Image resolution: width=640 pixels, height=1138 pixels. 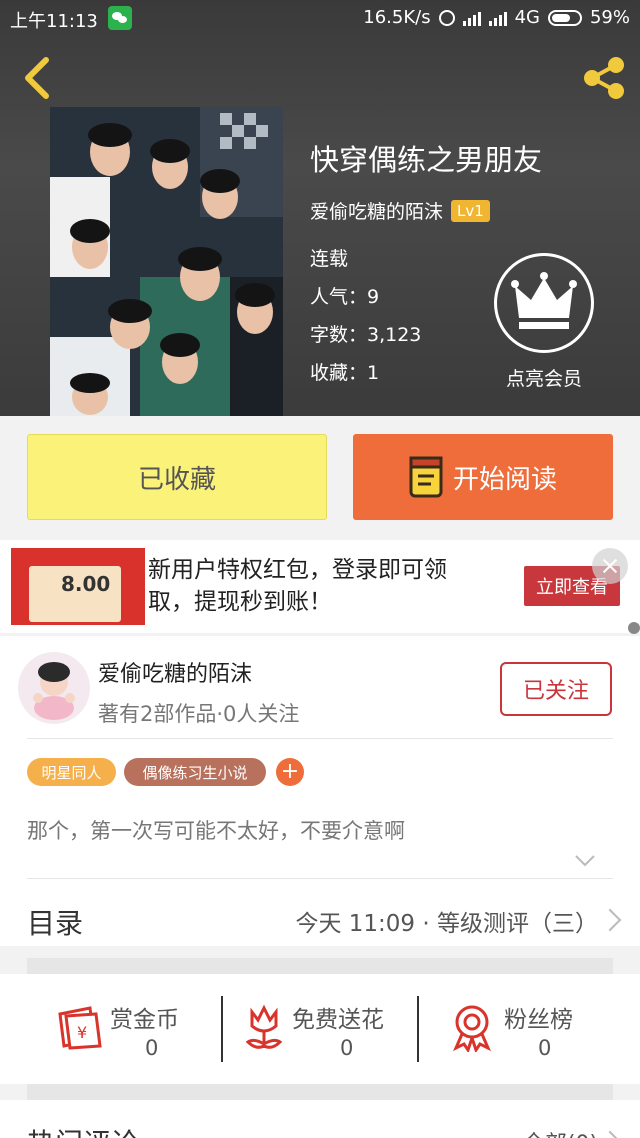 What do you see at coordinates (585, 861) in the screenshot?
I see `chevron-down-icon` at bounding box center [585, 861].